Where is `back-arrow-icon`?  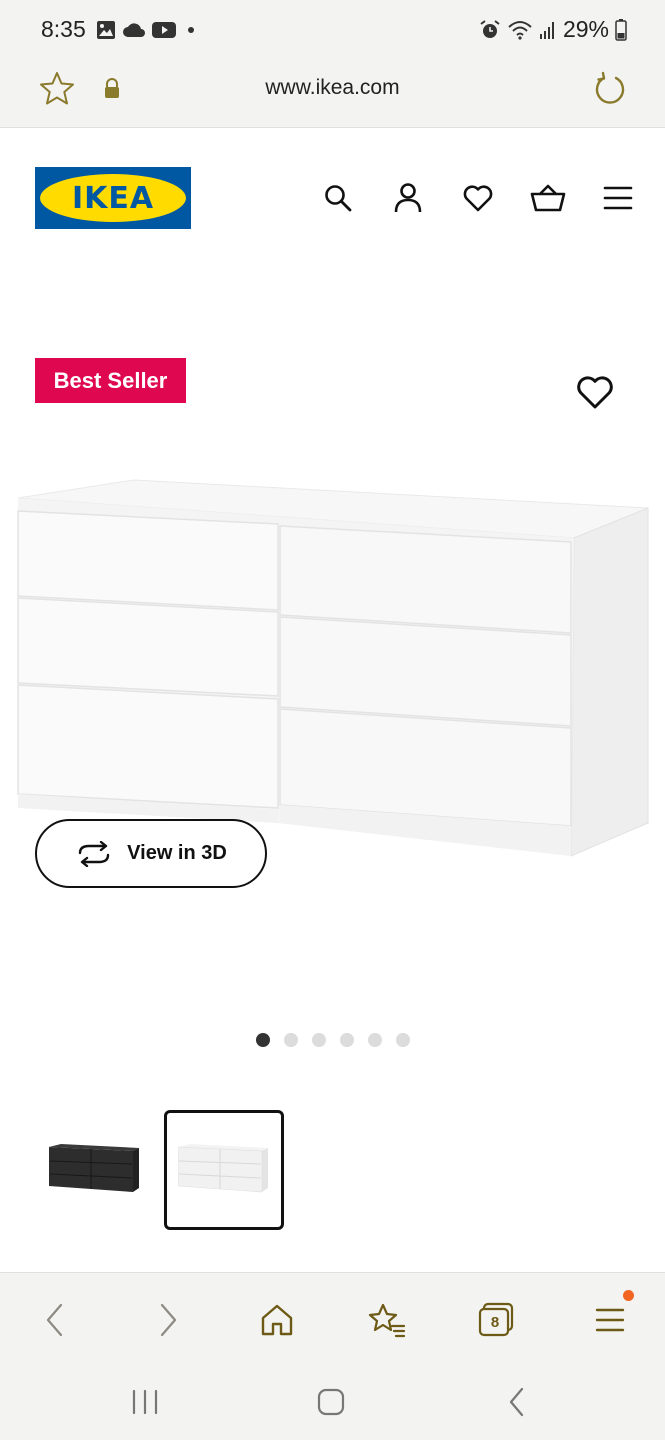 back-arrow-icon is located at coordinates (55, 1320).